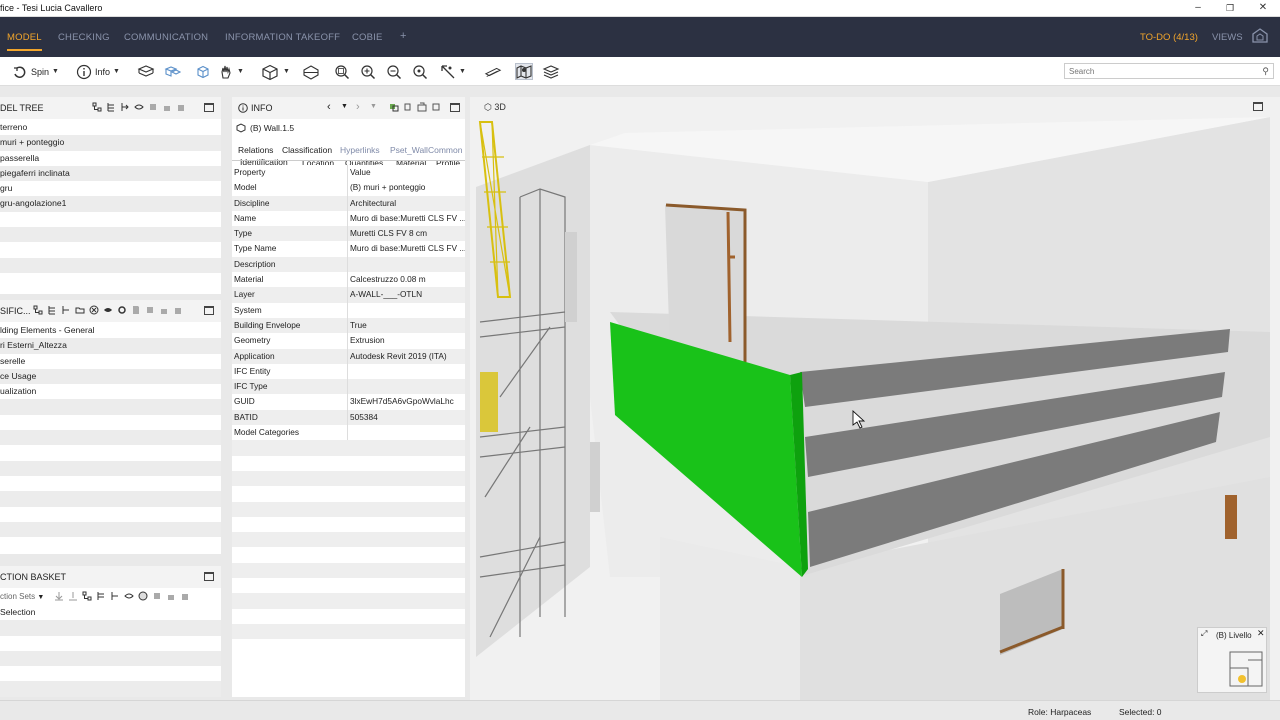 Image resolution: width=1280 pixels, height=720 pixels. What do you see at coordinates (551, 71) in the screenshot?
I see `layers-stack-icon` at bounding box center [551, 71].